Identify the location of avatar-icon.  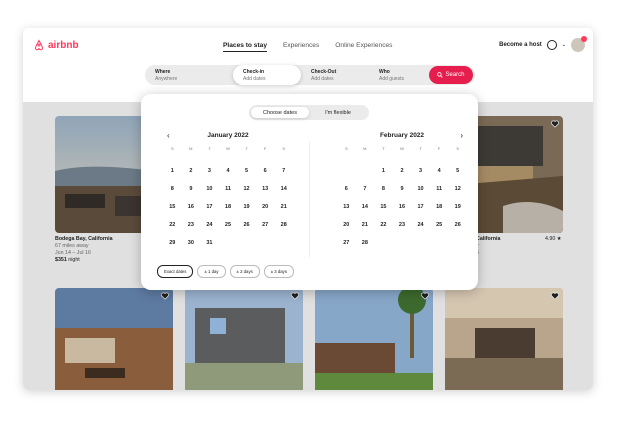
(579, 44).